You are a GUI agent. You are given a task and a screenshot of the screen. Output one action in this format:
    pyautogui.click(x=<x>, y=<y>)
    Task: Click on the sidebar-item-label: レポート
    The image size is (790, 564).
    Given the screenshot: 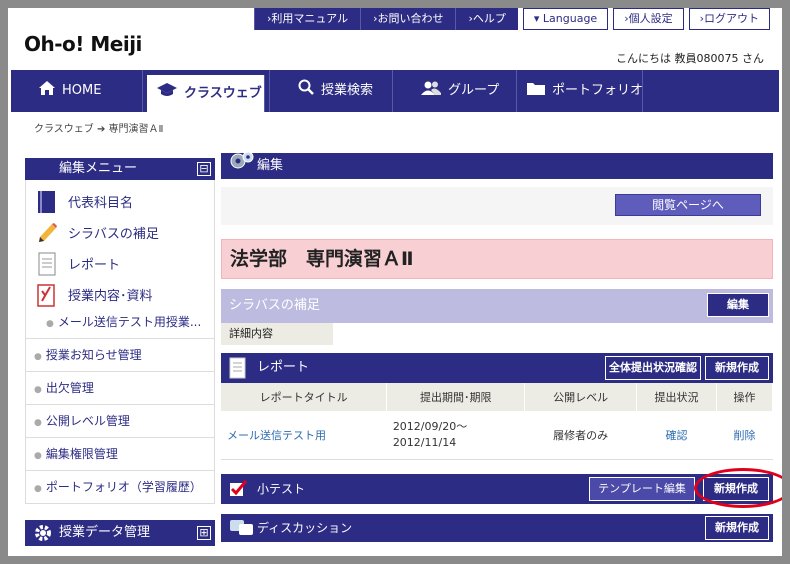 What is the action you would take?
    pyautogui.click(x=94, y=265)
    